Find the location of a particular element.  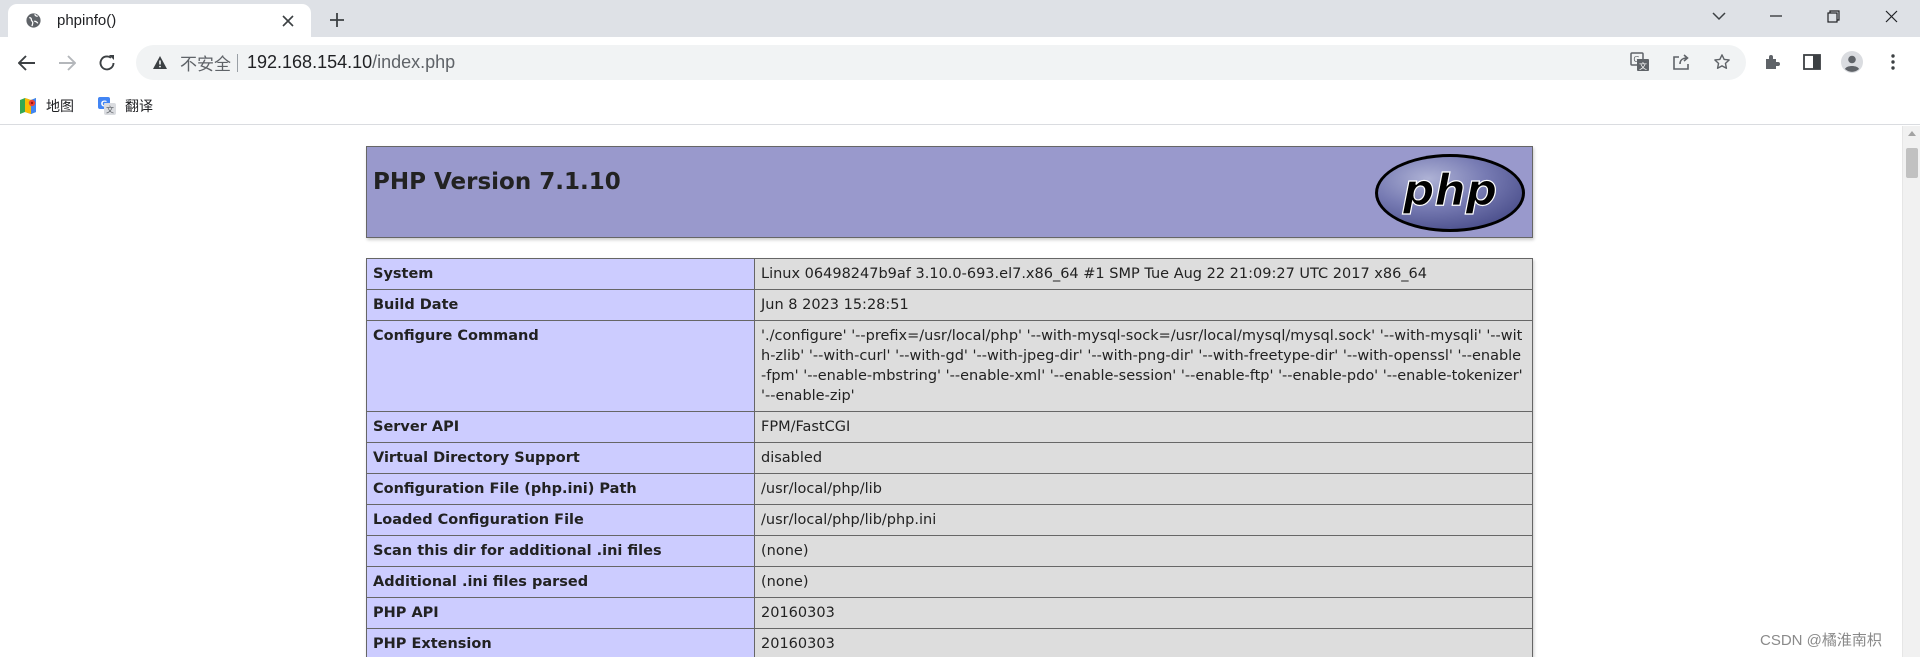

table-row: Build Date Jun 8 2023 15:28:51 is located at coordinates (949, 305).